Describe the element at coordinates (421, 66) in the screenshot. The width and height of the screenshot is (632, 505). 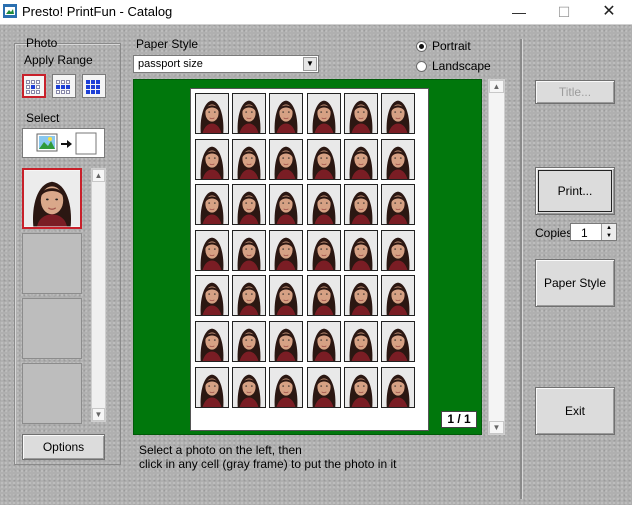
I see `landscape-radio` at that location.